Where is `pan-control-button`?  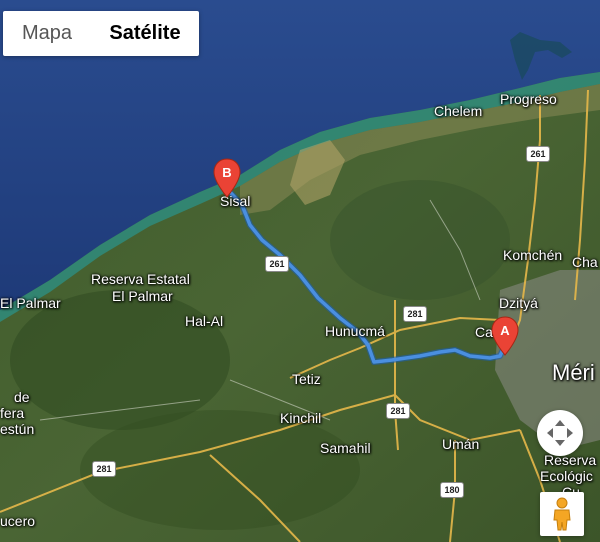
pan-control-button is located at coordinates (560, 433).